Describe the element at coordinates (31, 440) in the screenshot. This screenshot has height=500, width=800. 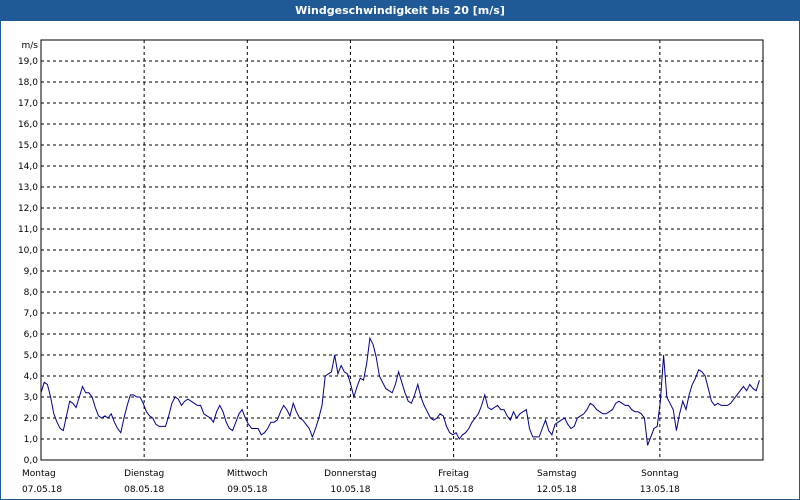
I see `y-tick-label: 1,0` at that location.